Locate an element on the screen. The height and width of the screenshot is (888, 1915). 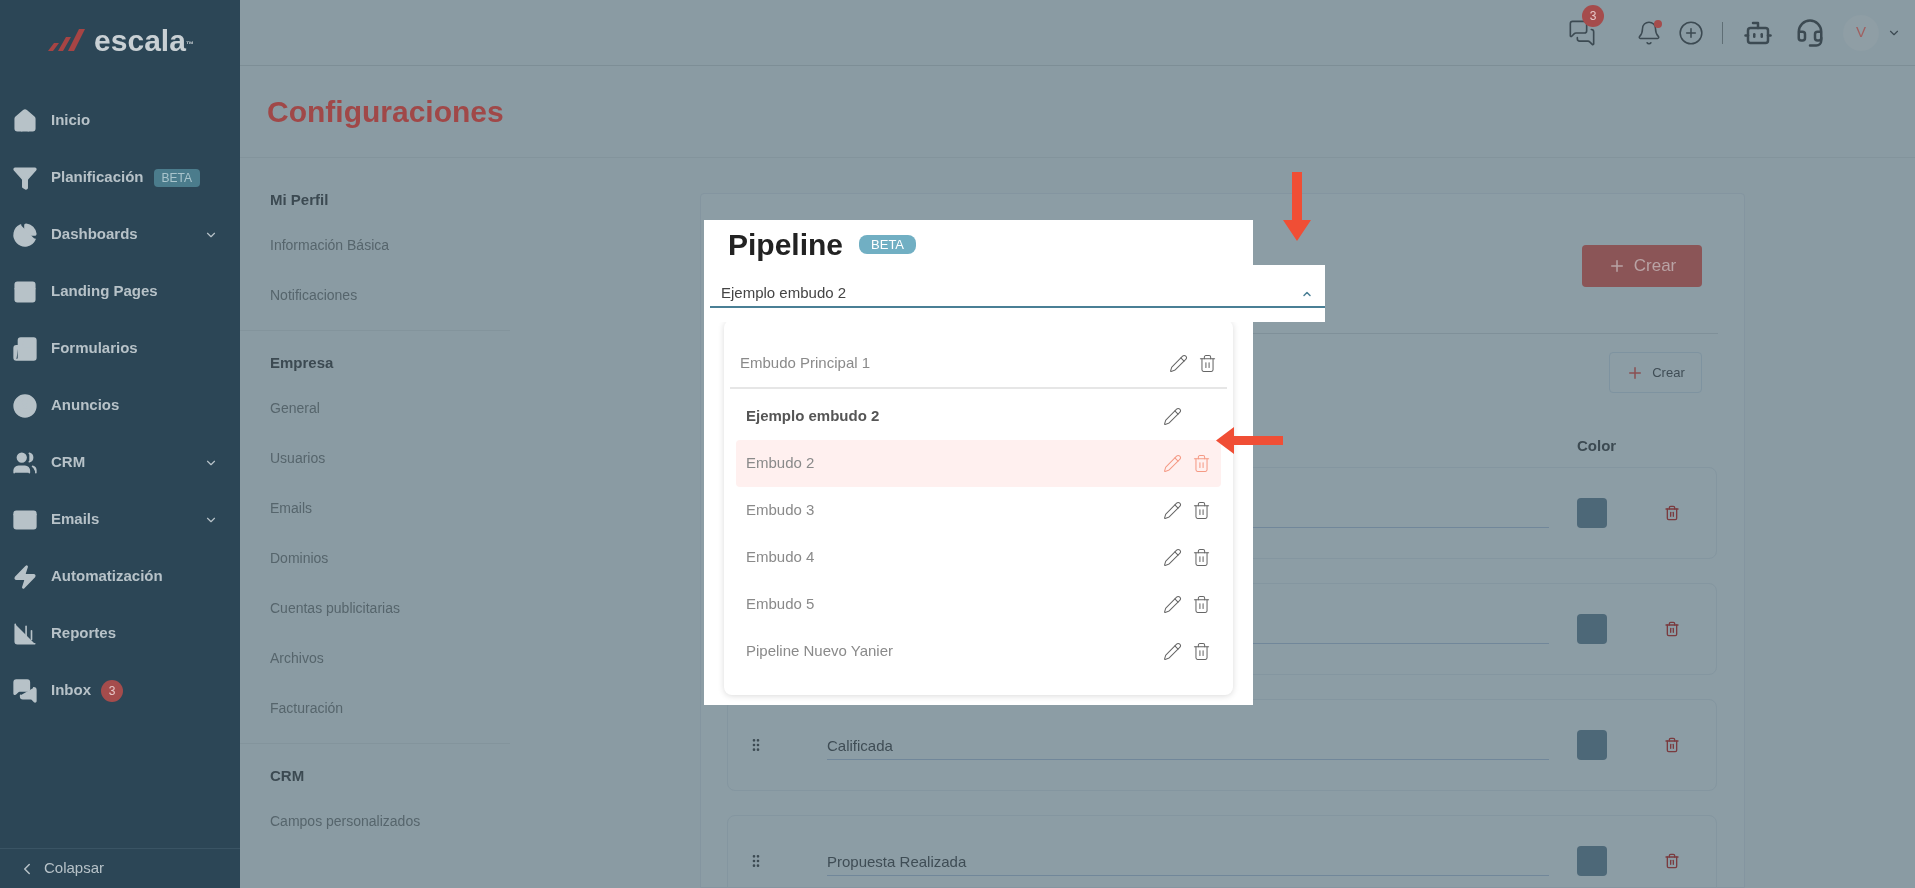
sidebar-item: Dashboards is located at coordinates (120, 234).